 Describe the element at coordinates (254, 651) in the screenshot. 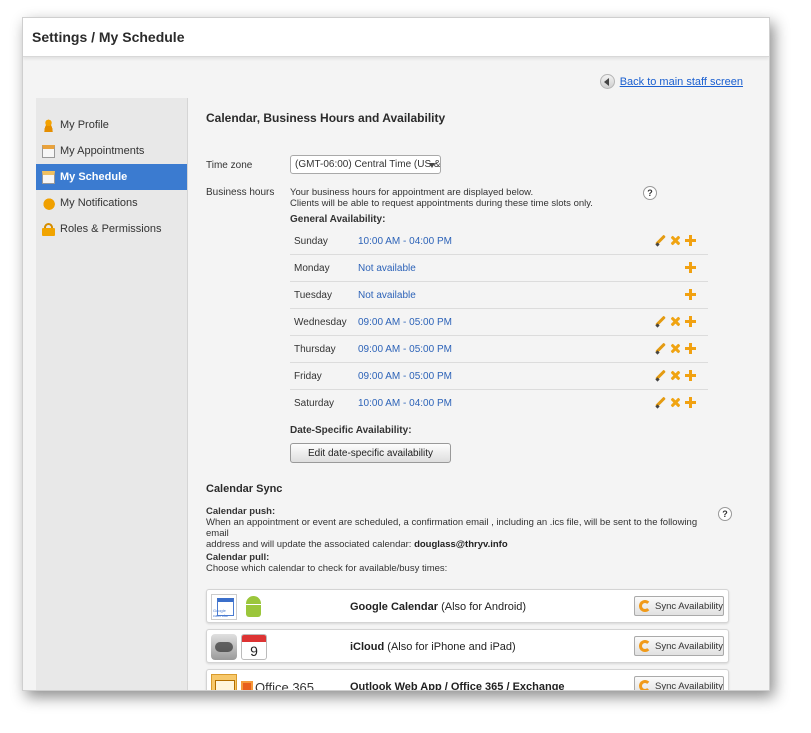

I see `ical-day: 9` at that location.